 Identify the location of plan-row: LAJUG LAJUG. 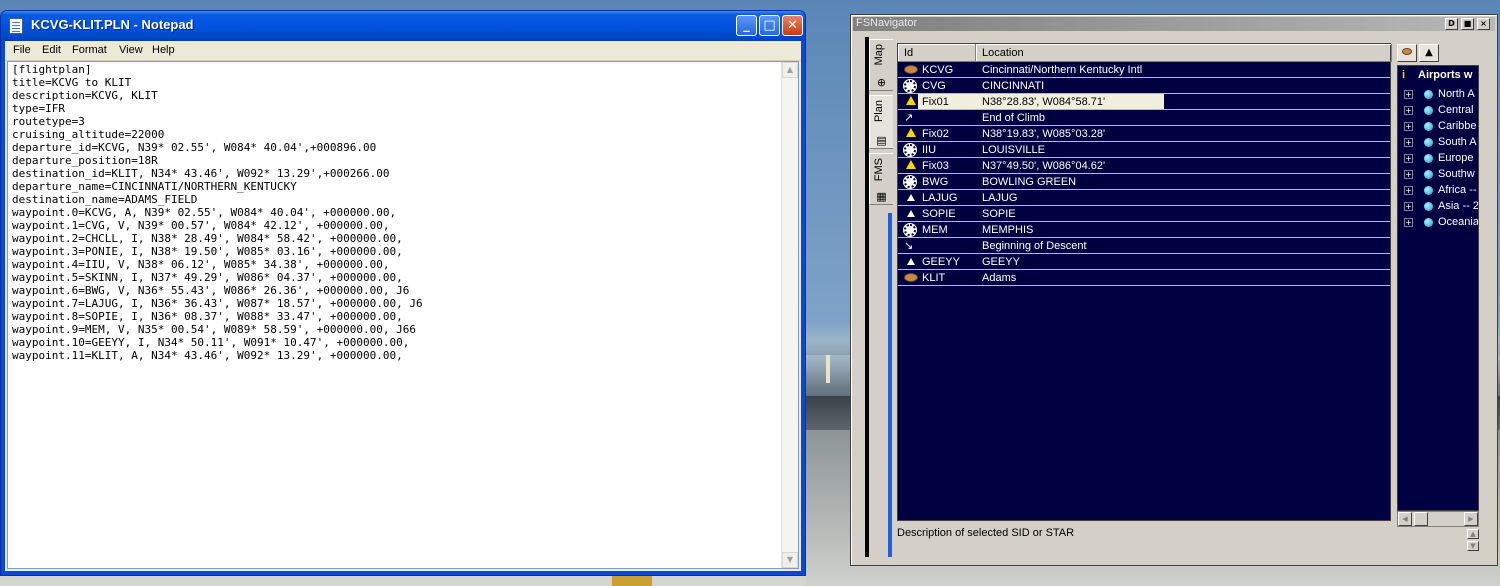
(1144, 198).